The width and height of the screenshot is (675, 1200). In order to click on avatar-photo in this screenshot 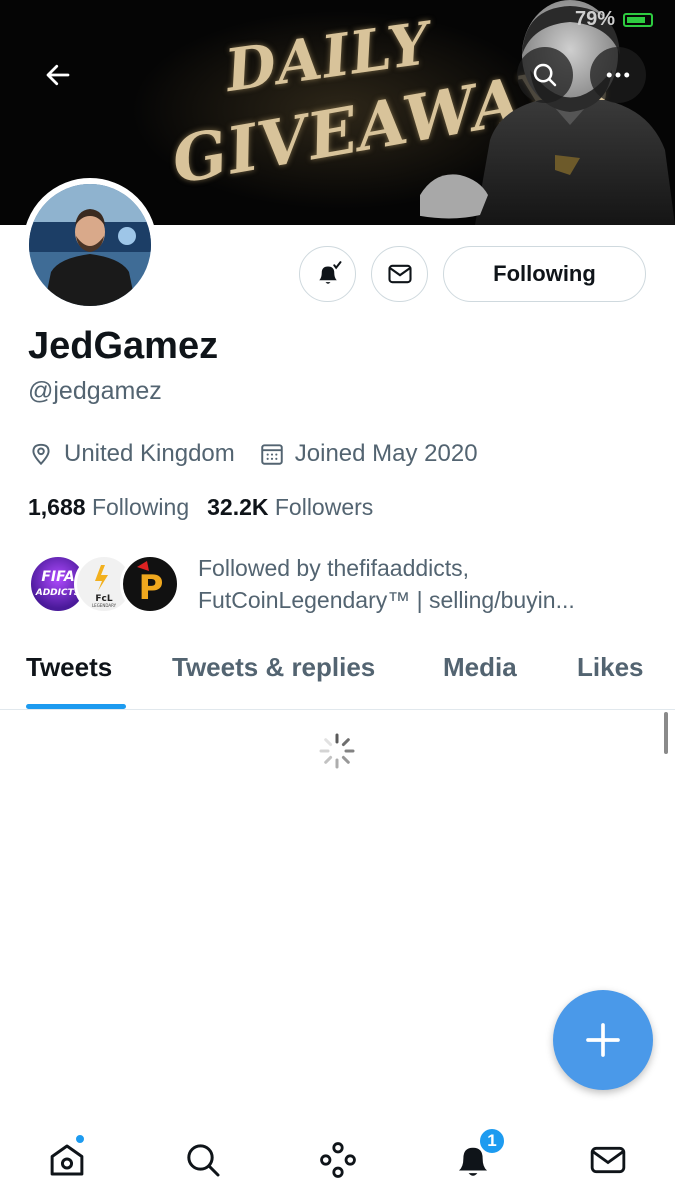, I will do `click(90, 245)`.